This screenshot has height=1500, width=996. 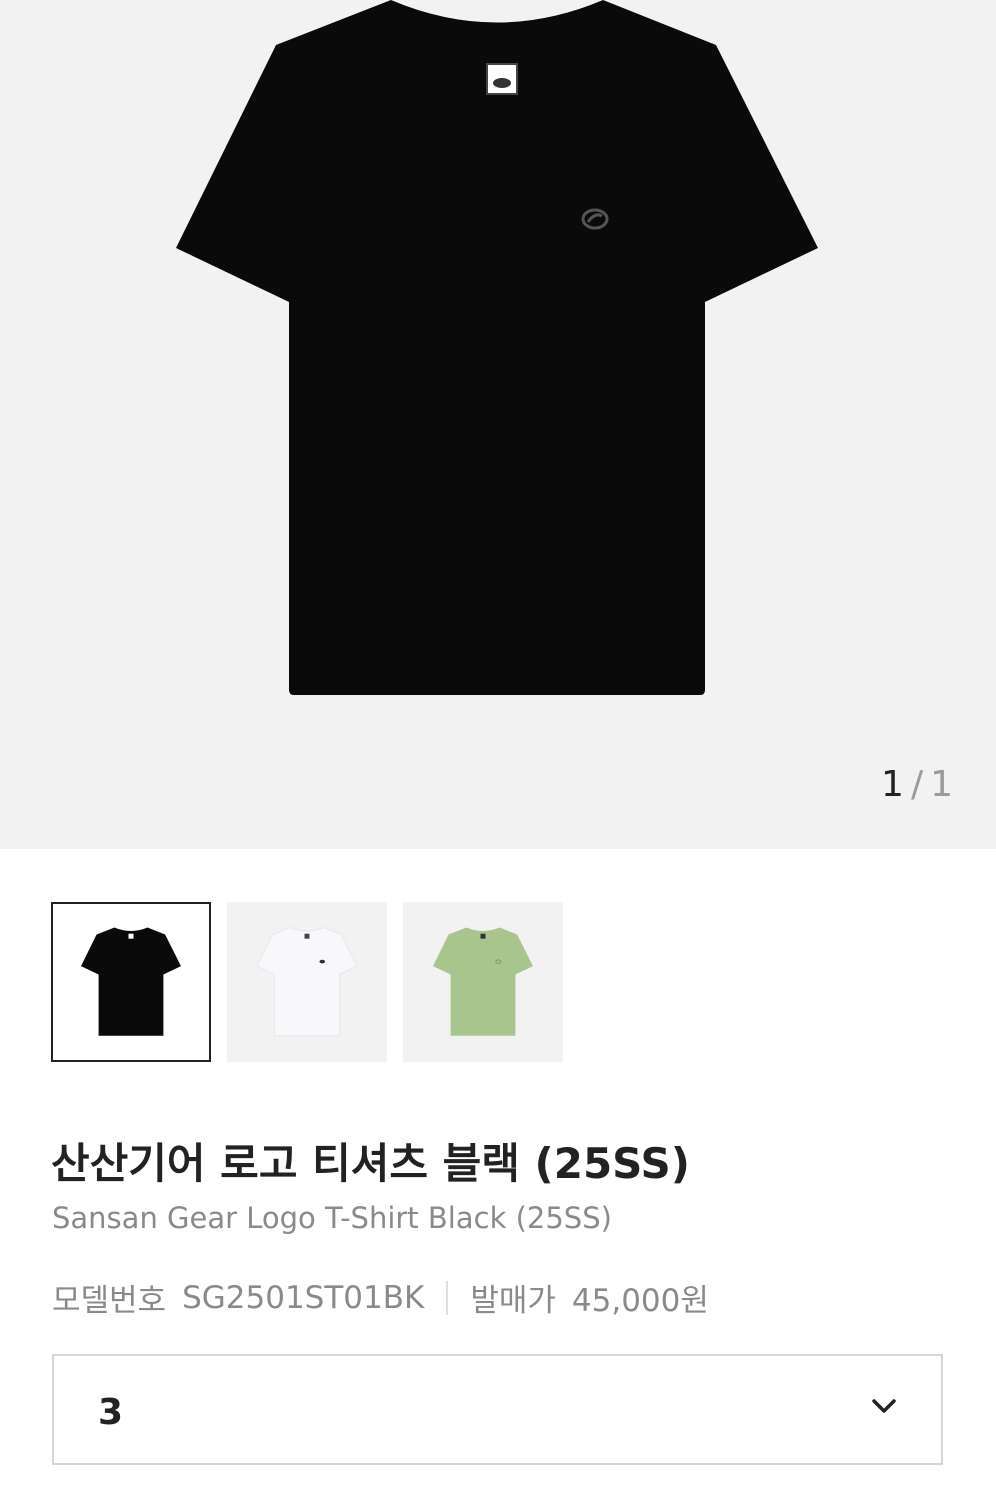 I want to click on meta-divider, so click(x=447, y=1297).